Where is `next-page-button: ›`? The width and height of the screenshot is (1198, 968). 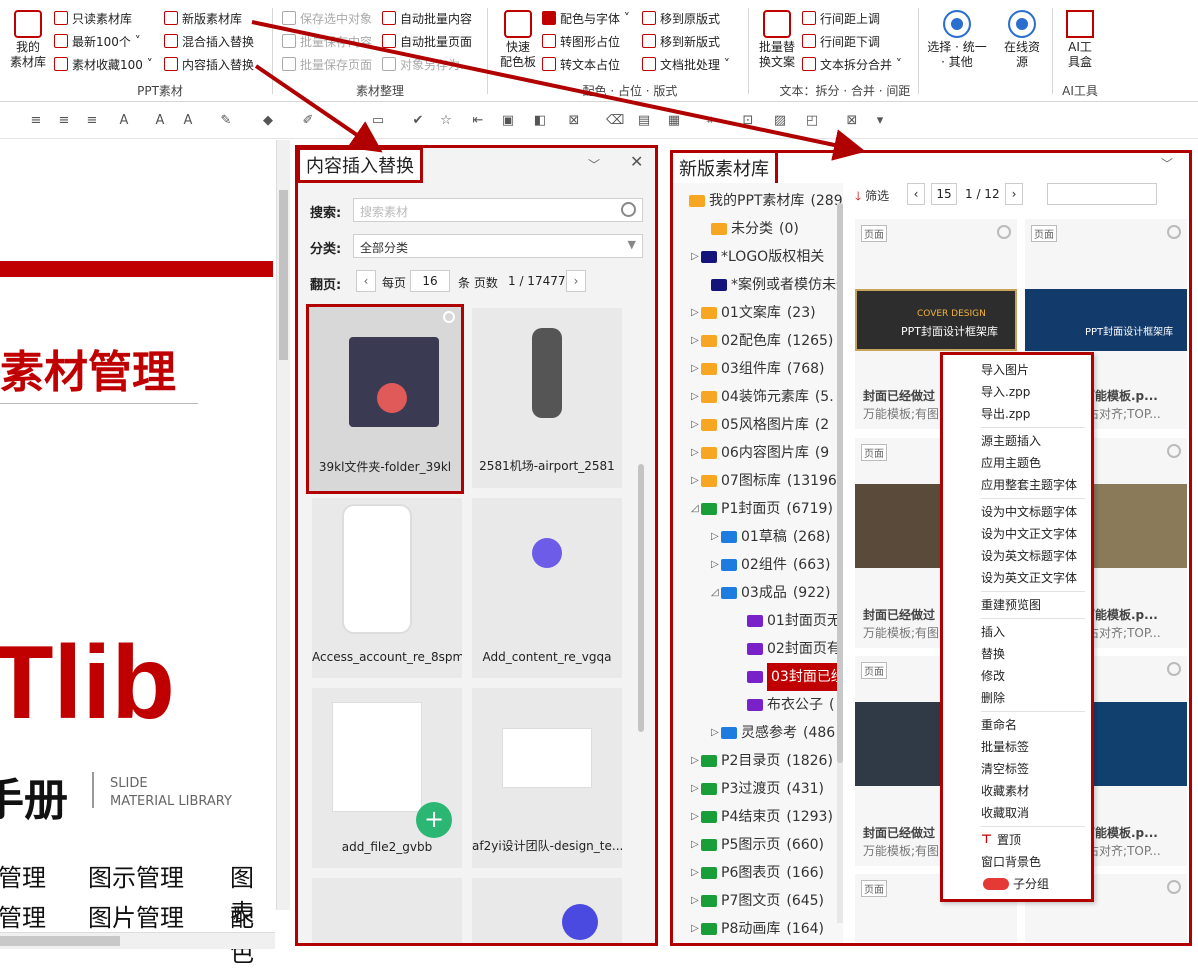
next-page-button: › is located at coordinates (1014, 194).